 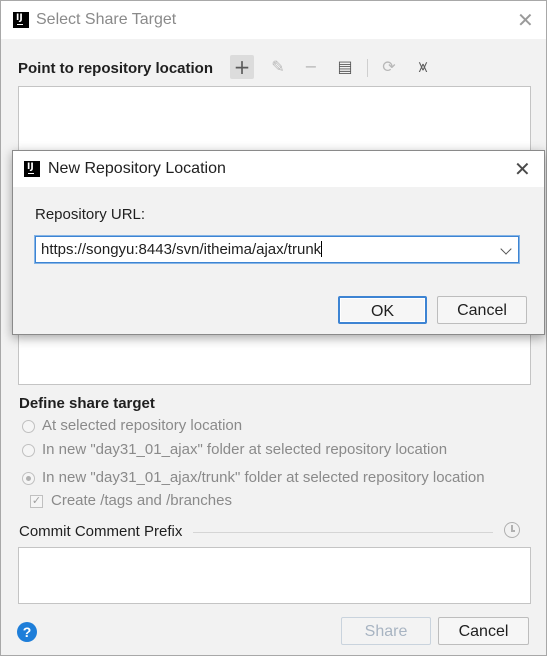 I want to click on repository-url-label: Repository URL:, so click(x=90, y=214).